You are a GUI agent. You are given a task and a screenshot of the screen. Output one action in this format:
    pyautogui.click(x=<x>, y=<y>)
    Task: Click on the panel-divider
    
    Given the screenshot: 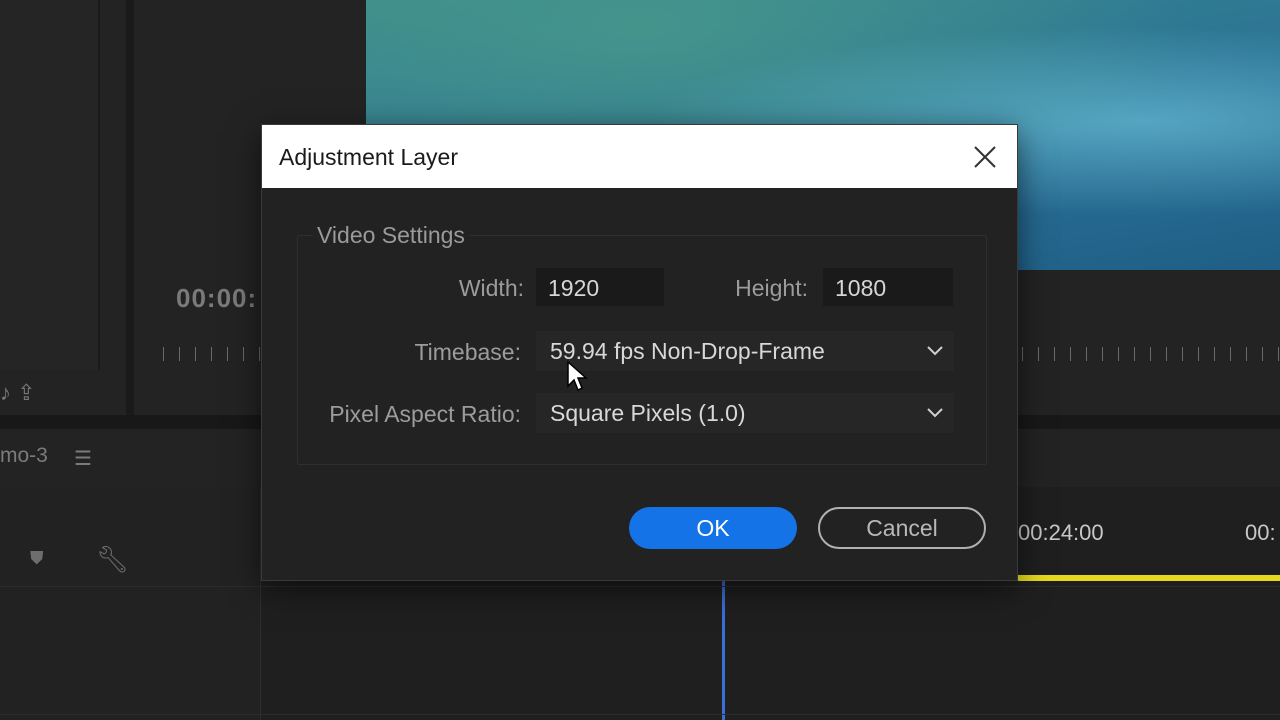 What is the action you would take?
    pyautogui.click(x=130, y=207)
    